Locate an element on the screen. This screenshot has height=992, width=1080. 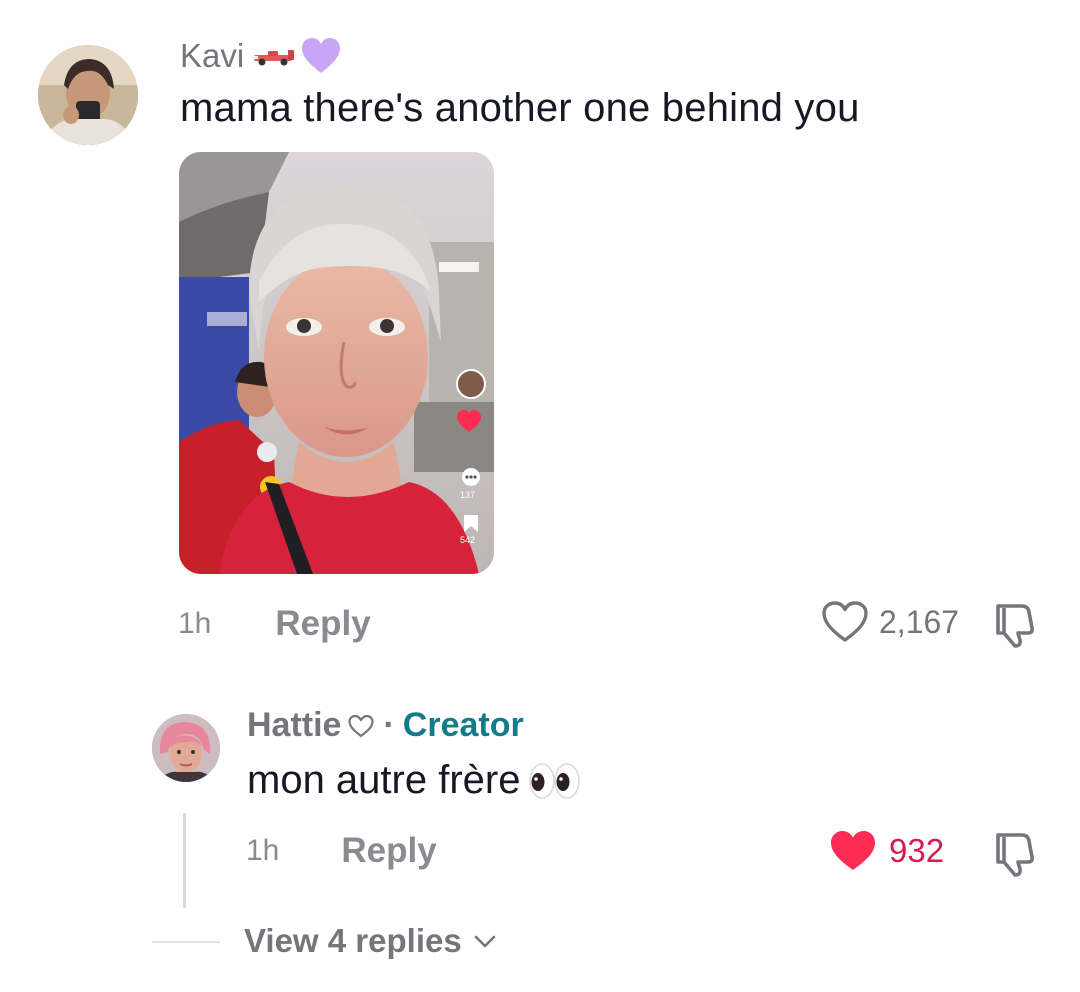
video-thumbnail: 137 542 is located at coordinates (336, 363).